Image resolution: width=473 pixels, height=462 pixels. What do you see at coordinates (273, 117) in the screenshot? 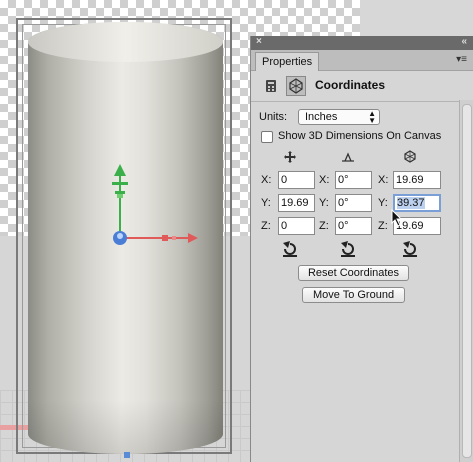
I see `units-label: Units:` at bounding box center [273, 117].